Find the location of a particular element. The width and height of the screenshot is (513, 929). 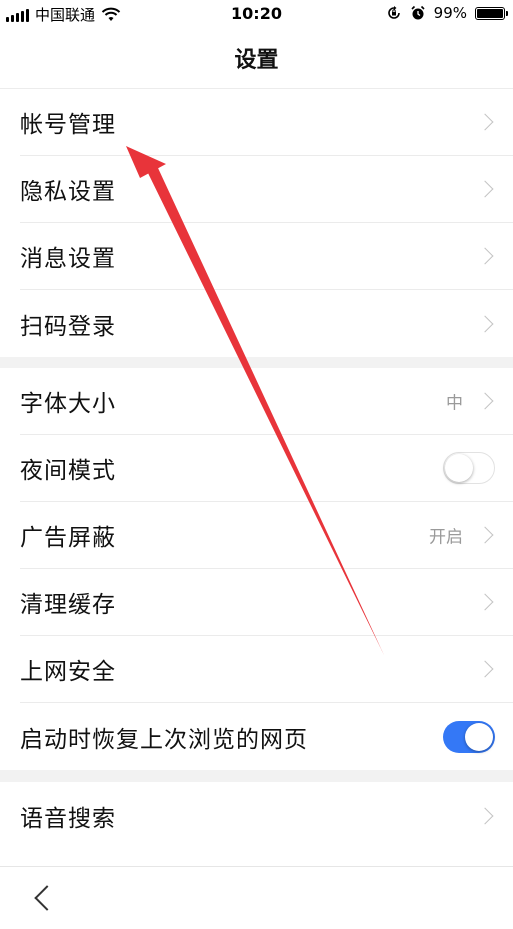

row-label: 字体大小 is located at coordinates (68, 404).